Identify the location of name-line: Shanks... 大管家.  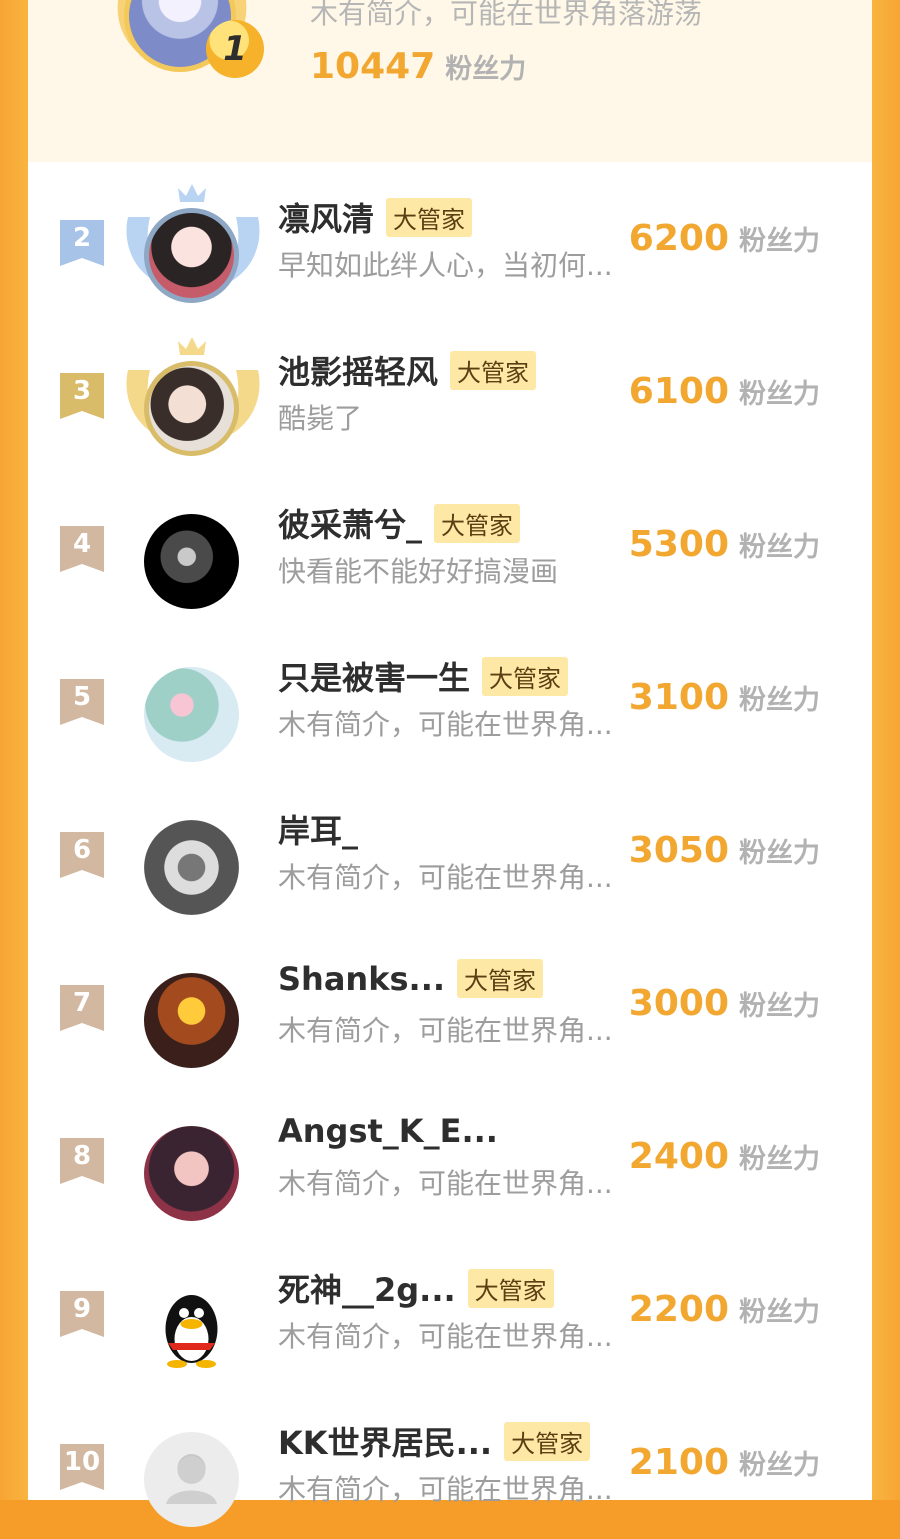
(410, 978).